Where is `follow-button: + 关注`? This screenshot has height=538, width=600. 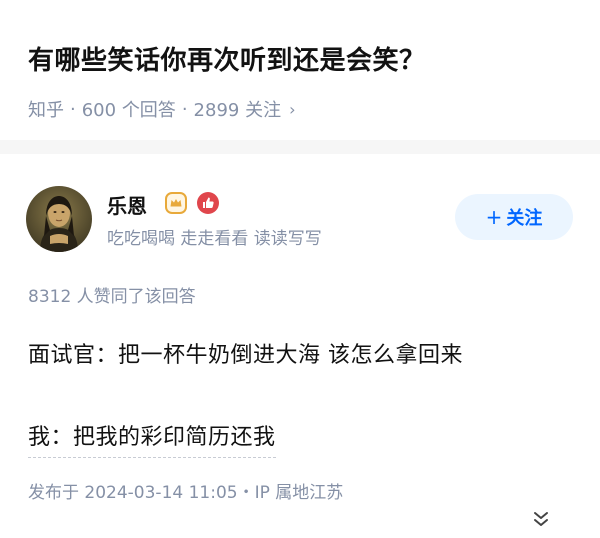
follow-button: + 关注 is located at coordinates (514, 217).